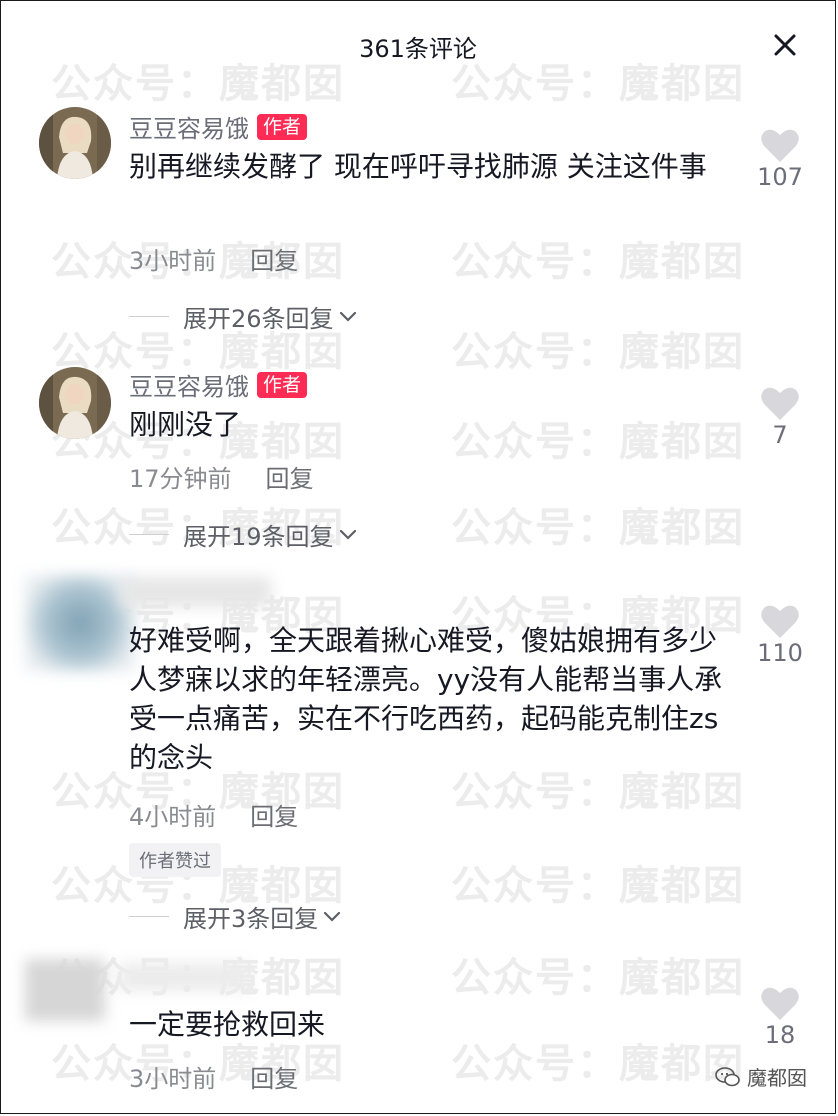 This screenshot has height=1116, width=838. I want to click on expand-replies-button: 展开26条回复, so click(243, 316).